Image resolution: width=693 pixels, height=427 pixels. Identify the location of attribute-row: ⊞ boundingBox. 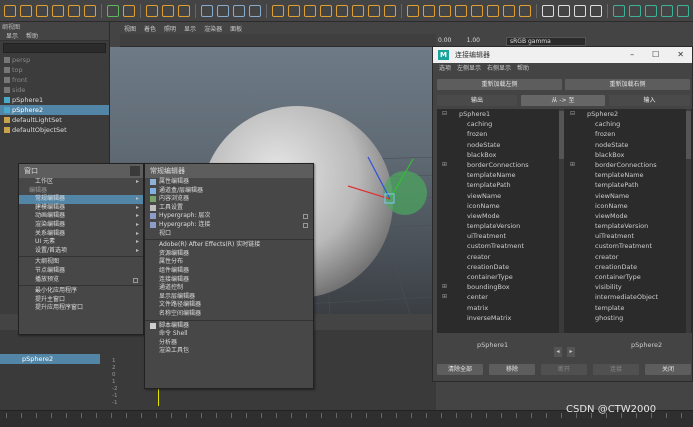
(501, 287).